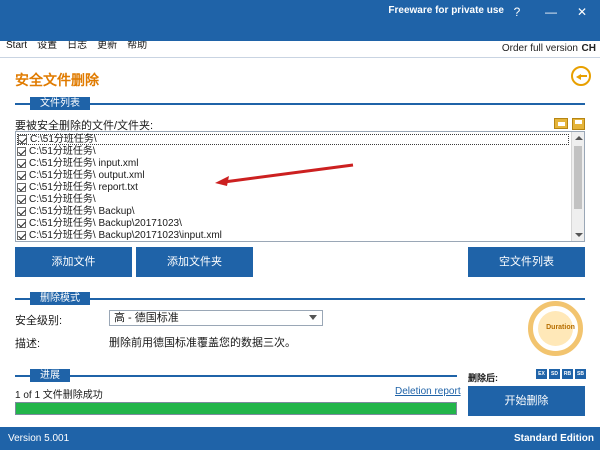 The image size is (600, 450). I want to click on help-button: ?, so click(517, 12).